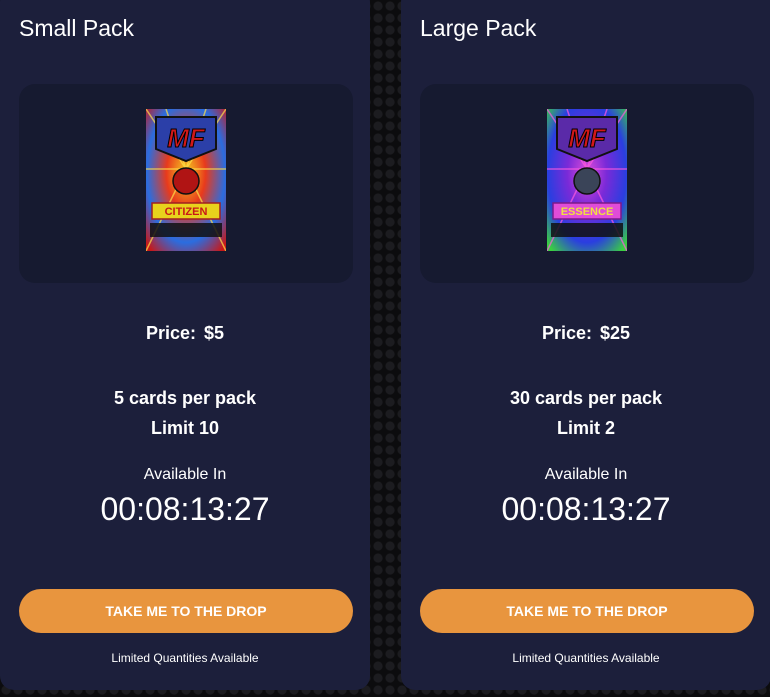  What do you see at coordinates (478, 28) in the screenshot?
I see `pack-title: Large Pack` at bounding box center [478, 28].